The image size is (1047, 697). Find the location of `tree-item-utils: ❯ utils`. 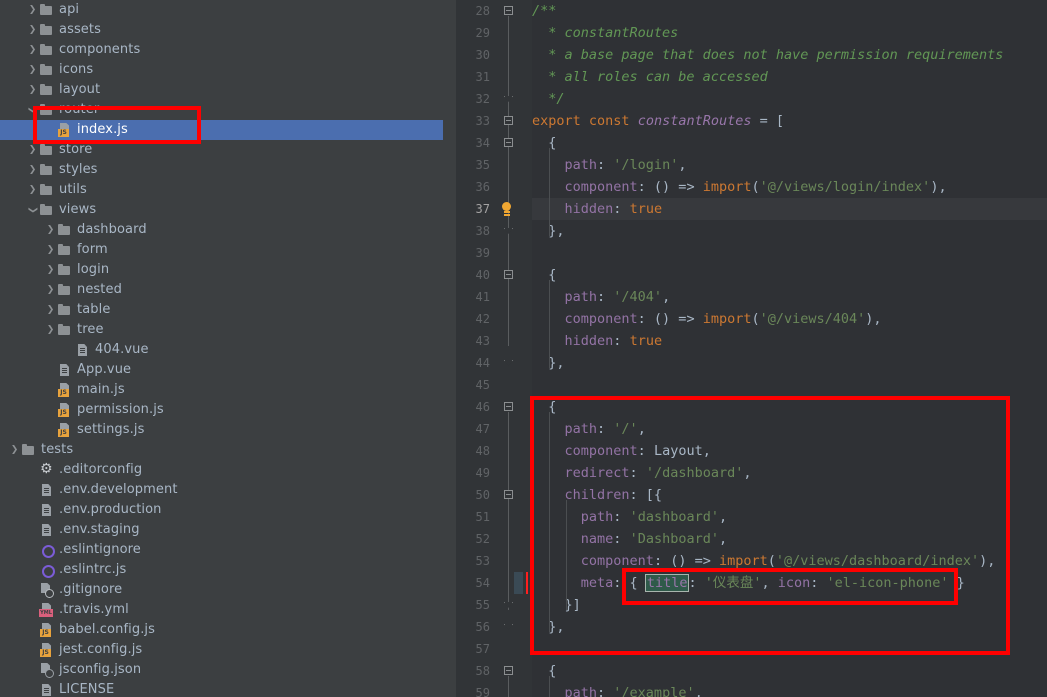

tree-item-utils: ❯ utils is located at coordinates (221, 190).